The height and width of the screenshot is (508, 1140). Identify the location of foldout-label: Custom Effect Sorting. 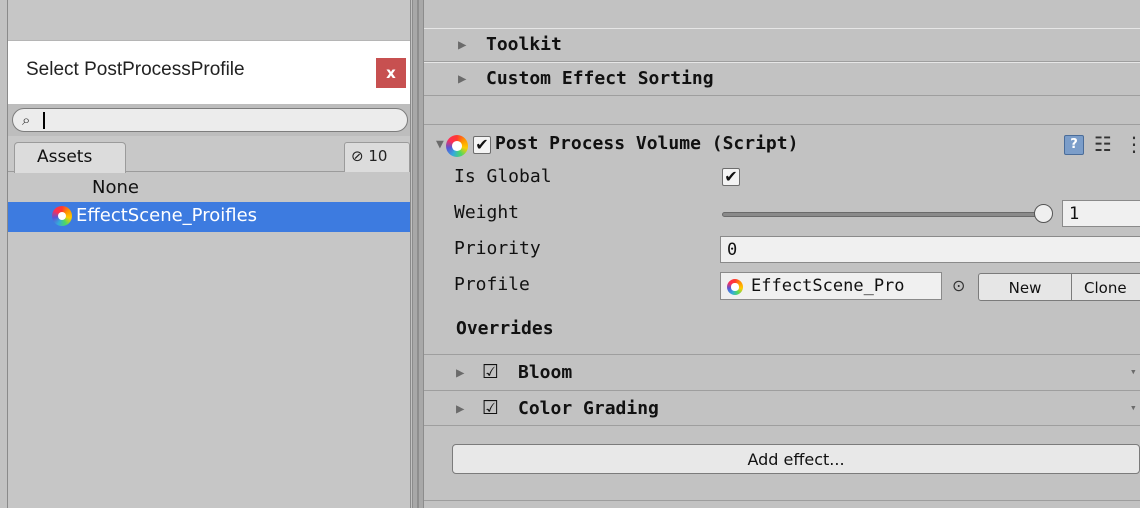
(600, 78).